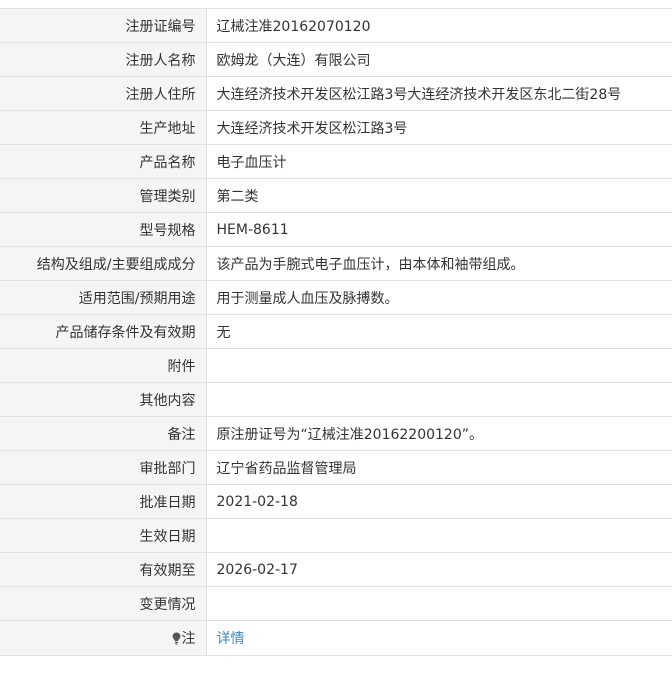 The image size is (672, 691). What do you see at coordinates (439, 263) in the screenshot?
I see `field-value: 该产品为手腕式电子血压计，由本体和袖带组成。` at bounding box center [439, 263].